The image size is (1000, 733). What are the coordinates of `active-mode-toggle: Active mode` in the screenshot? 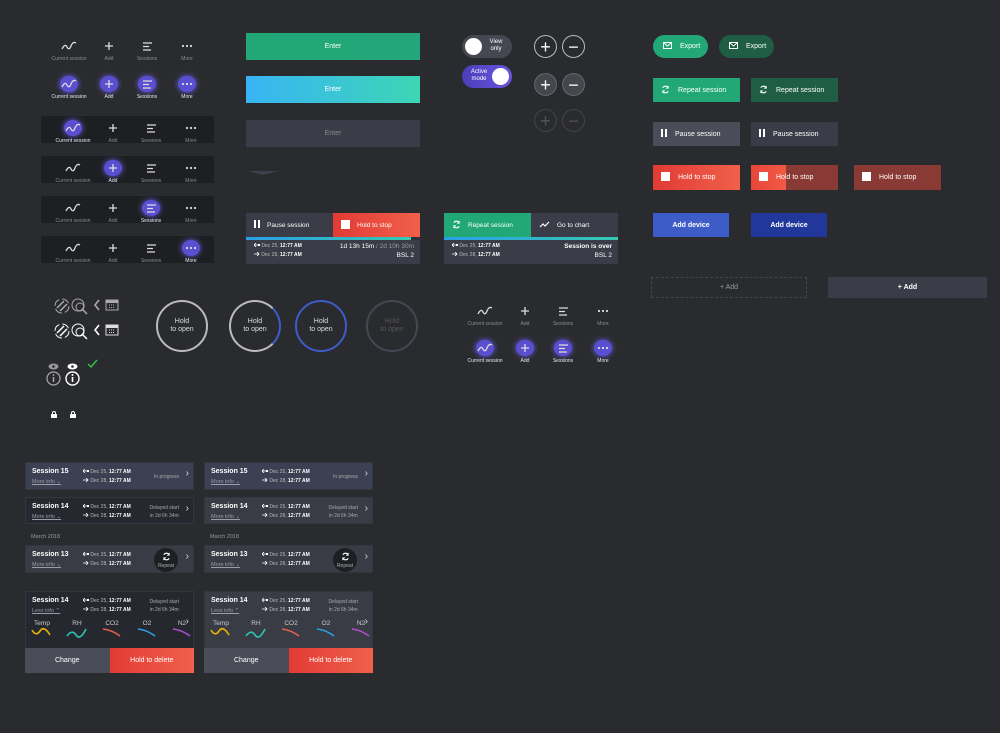 It's located at (487, 76).